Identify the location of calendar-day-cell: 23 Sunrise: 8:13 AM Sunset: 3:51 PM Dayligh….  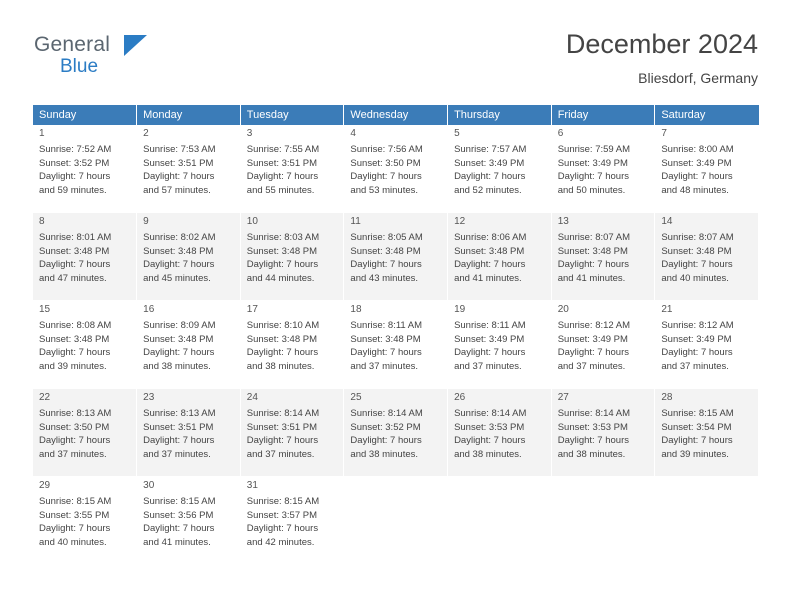
(188, 432).